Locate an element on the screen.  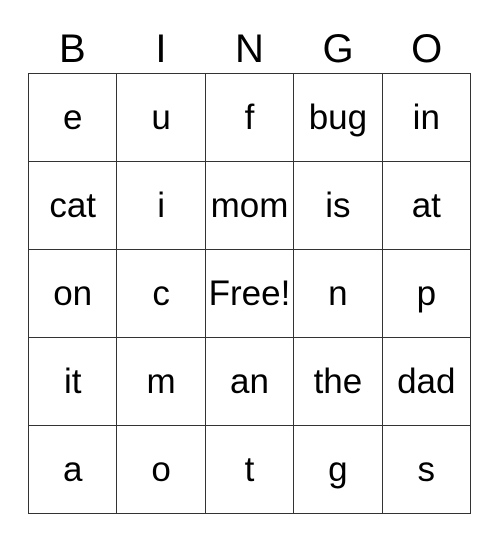
bingo-header-letter-b: B is located at coordinates (72, 48).